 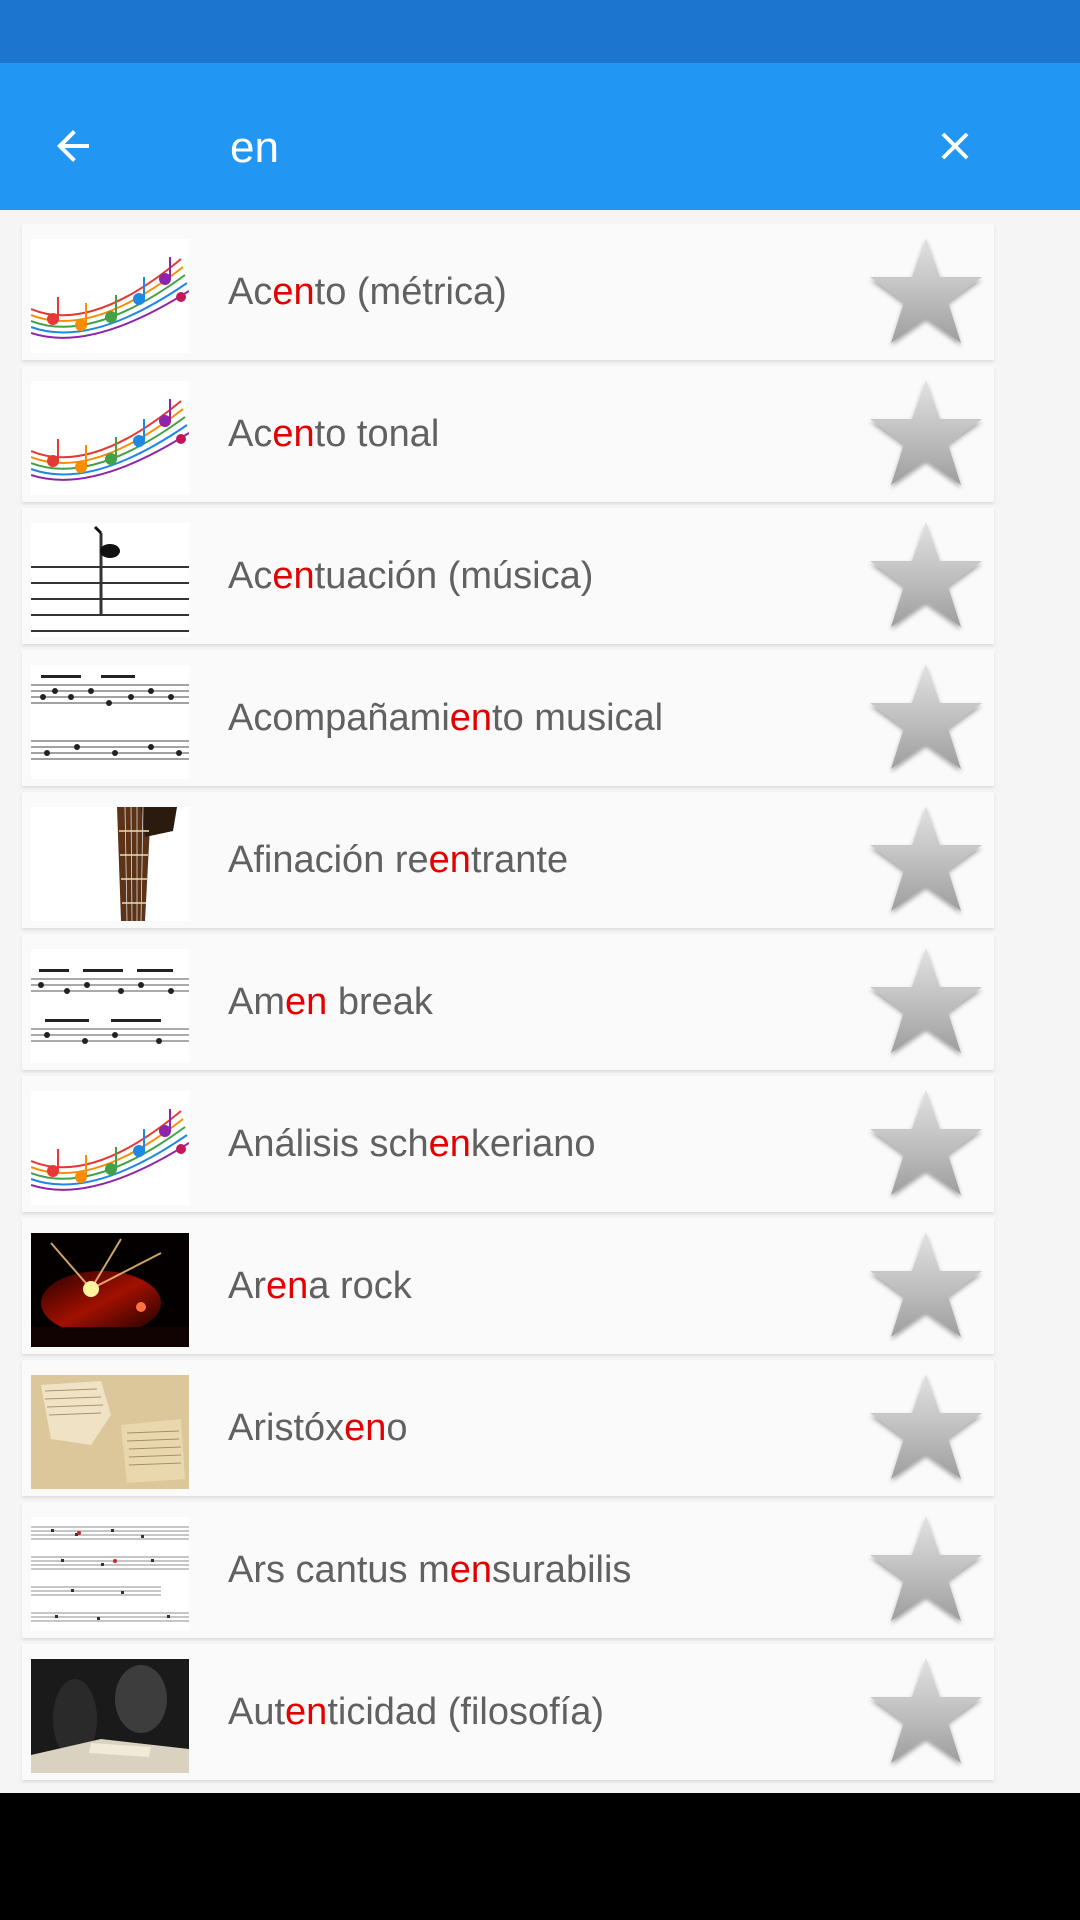 I want to click on title-suffix: o, so click(x=397, y=1428).